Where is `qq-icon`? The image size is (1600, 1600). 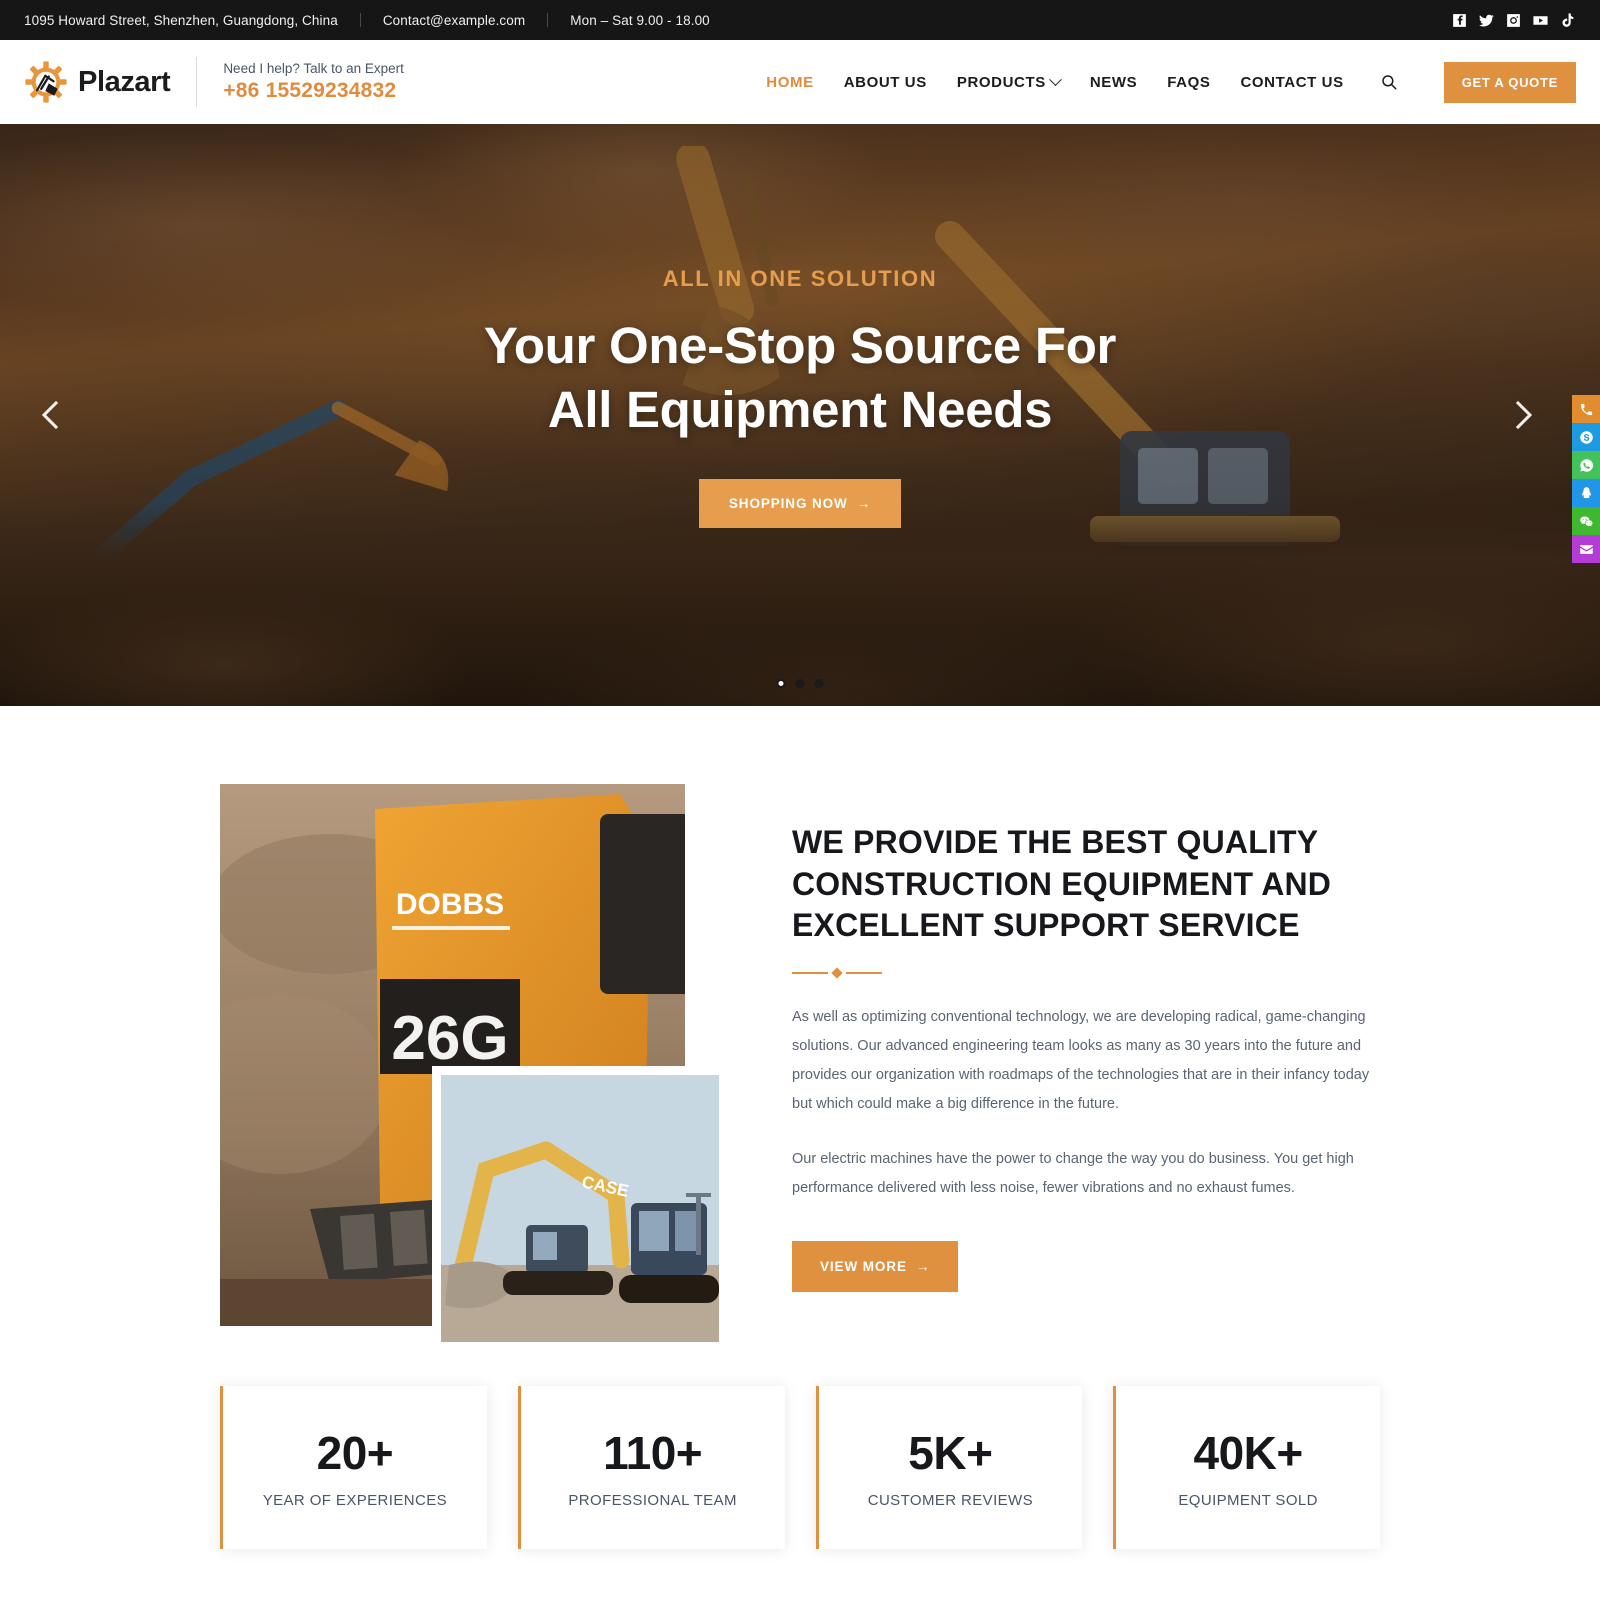 qq-icon is located at coordinates (1586, 492).